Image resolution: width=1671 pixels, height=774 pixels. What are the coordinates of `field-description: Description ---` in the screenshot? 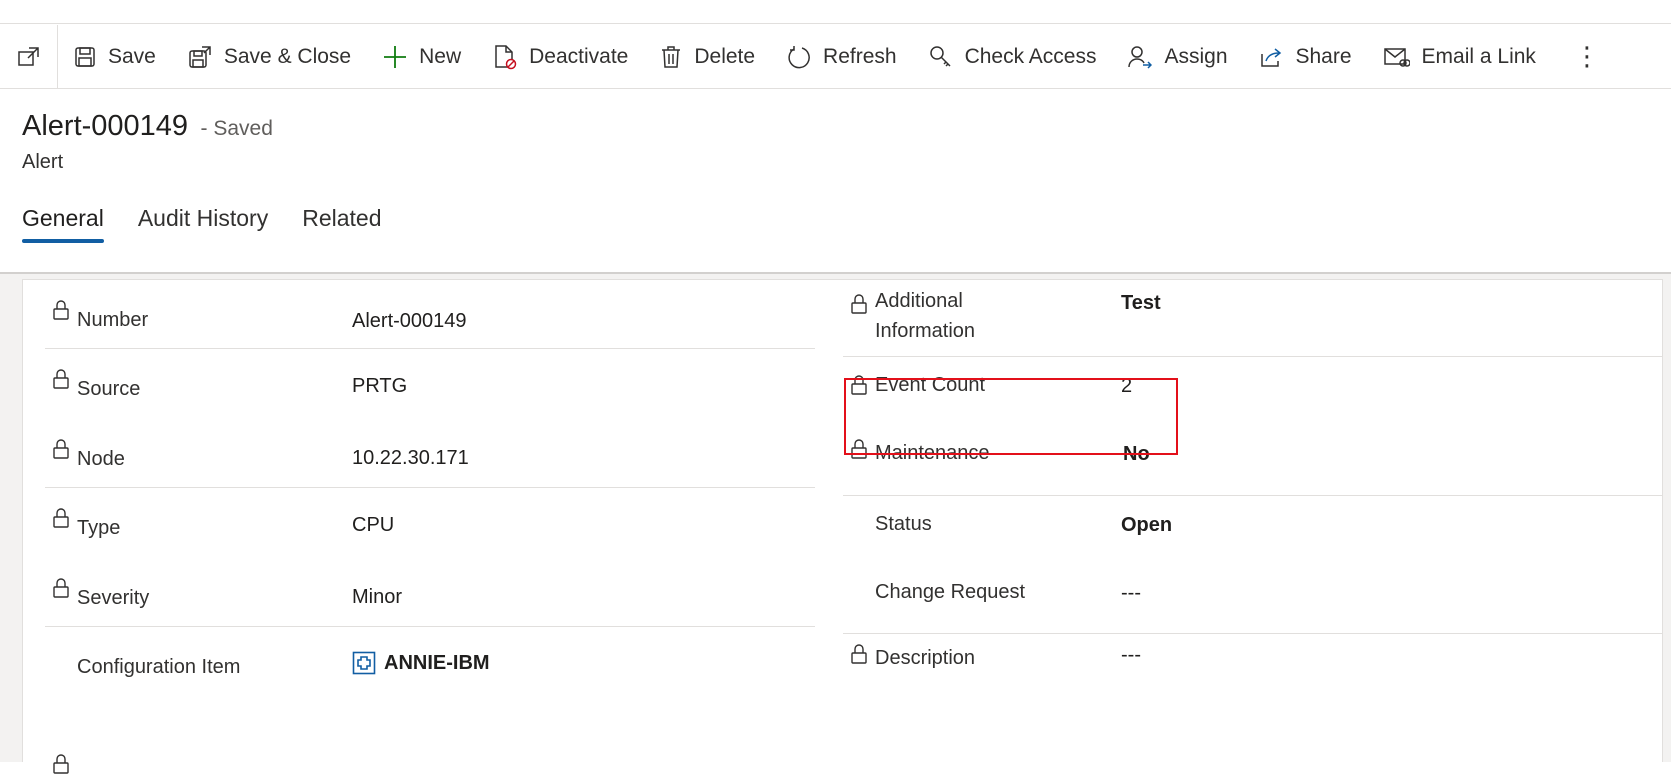 It's located at (1253, 664).